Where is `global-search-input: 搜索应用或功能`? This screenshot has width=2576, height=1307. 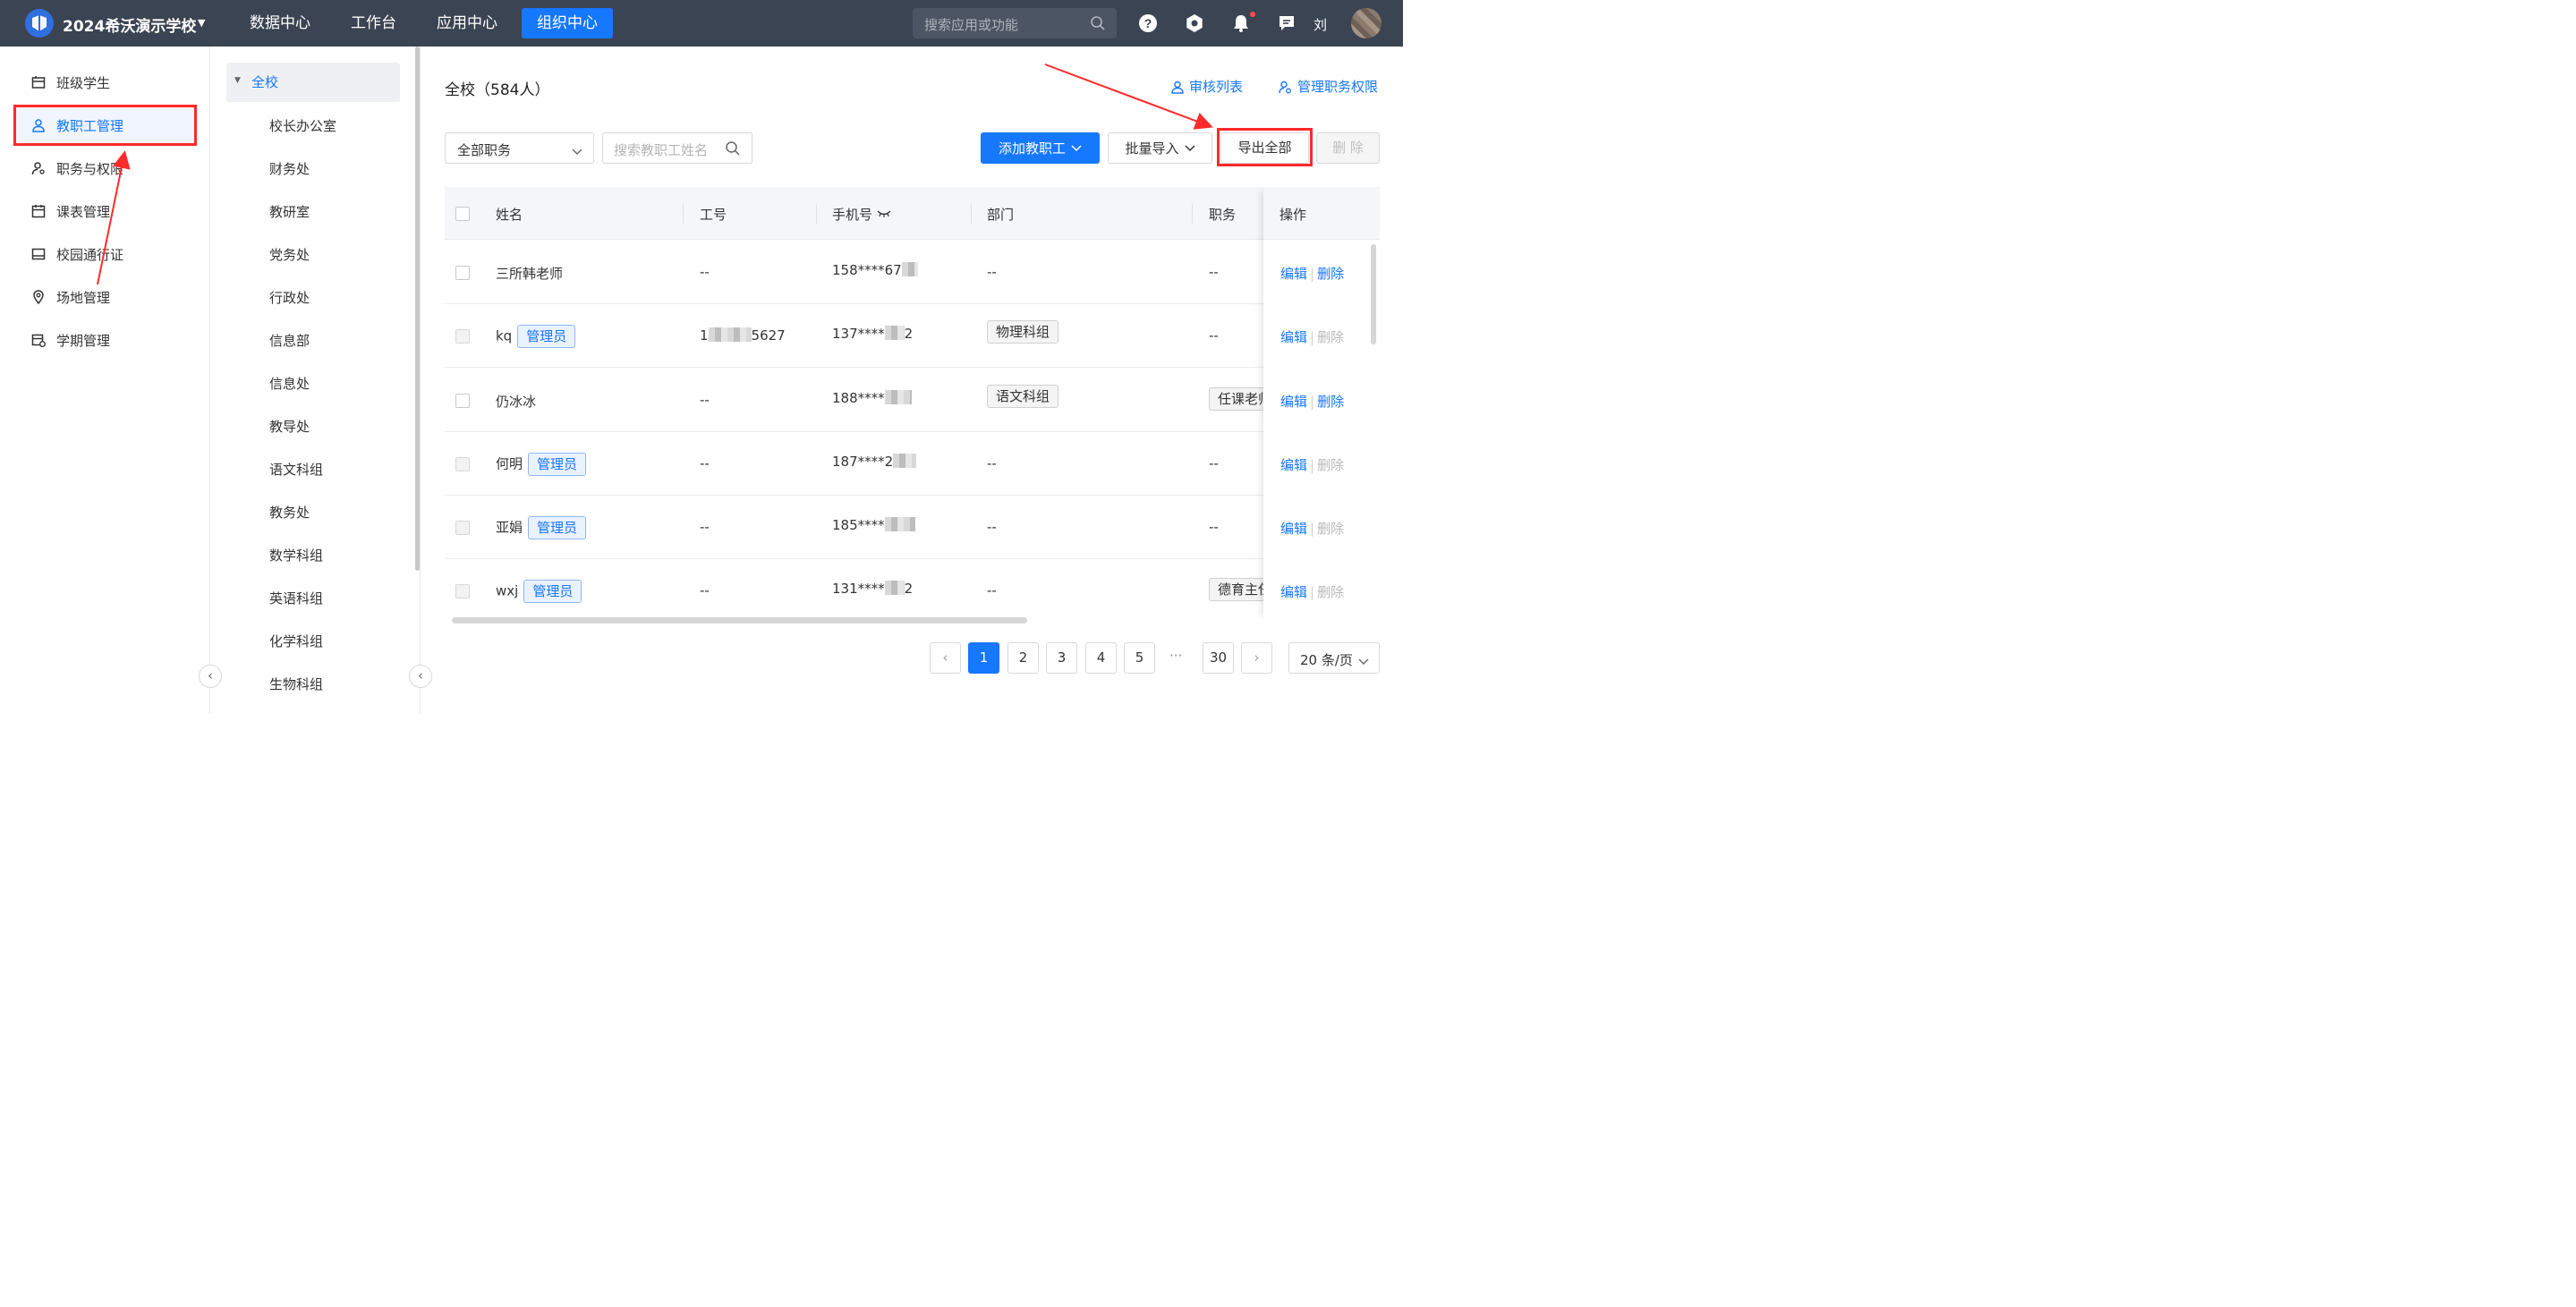
global-search-input: 搜索应用或功能 is located at coordinates (1015, 23).